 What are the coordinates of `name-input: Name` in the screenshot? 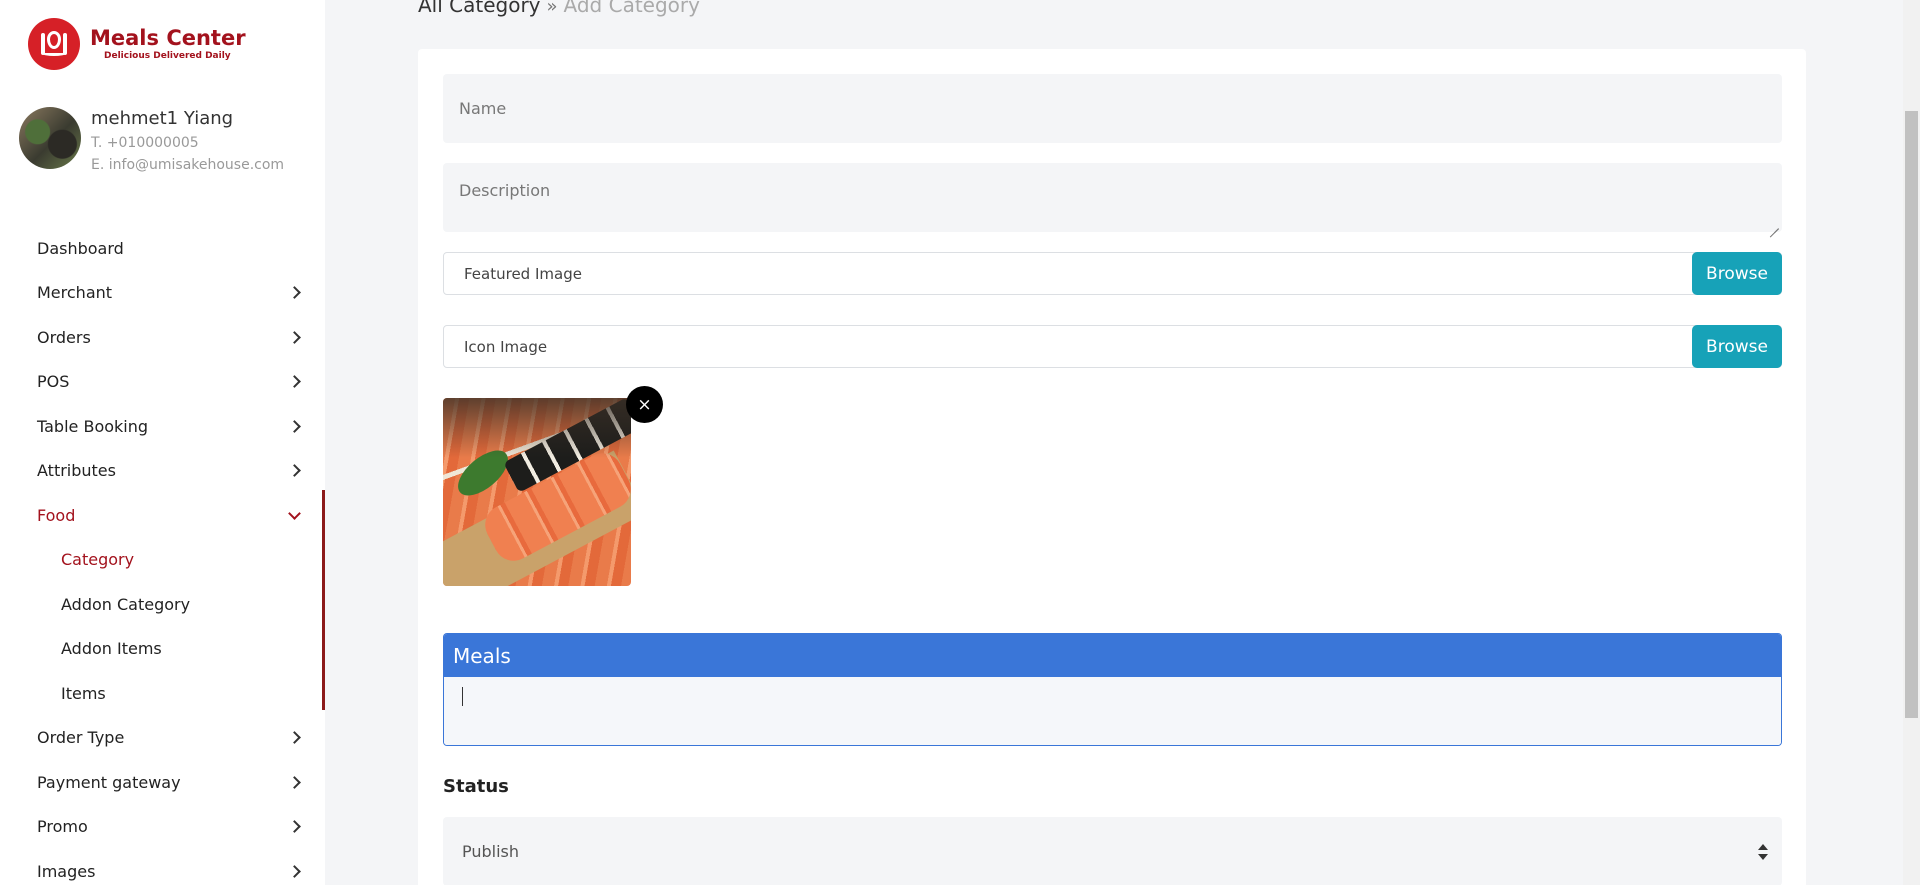 It's located at (1112, 108).